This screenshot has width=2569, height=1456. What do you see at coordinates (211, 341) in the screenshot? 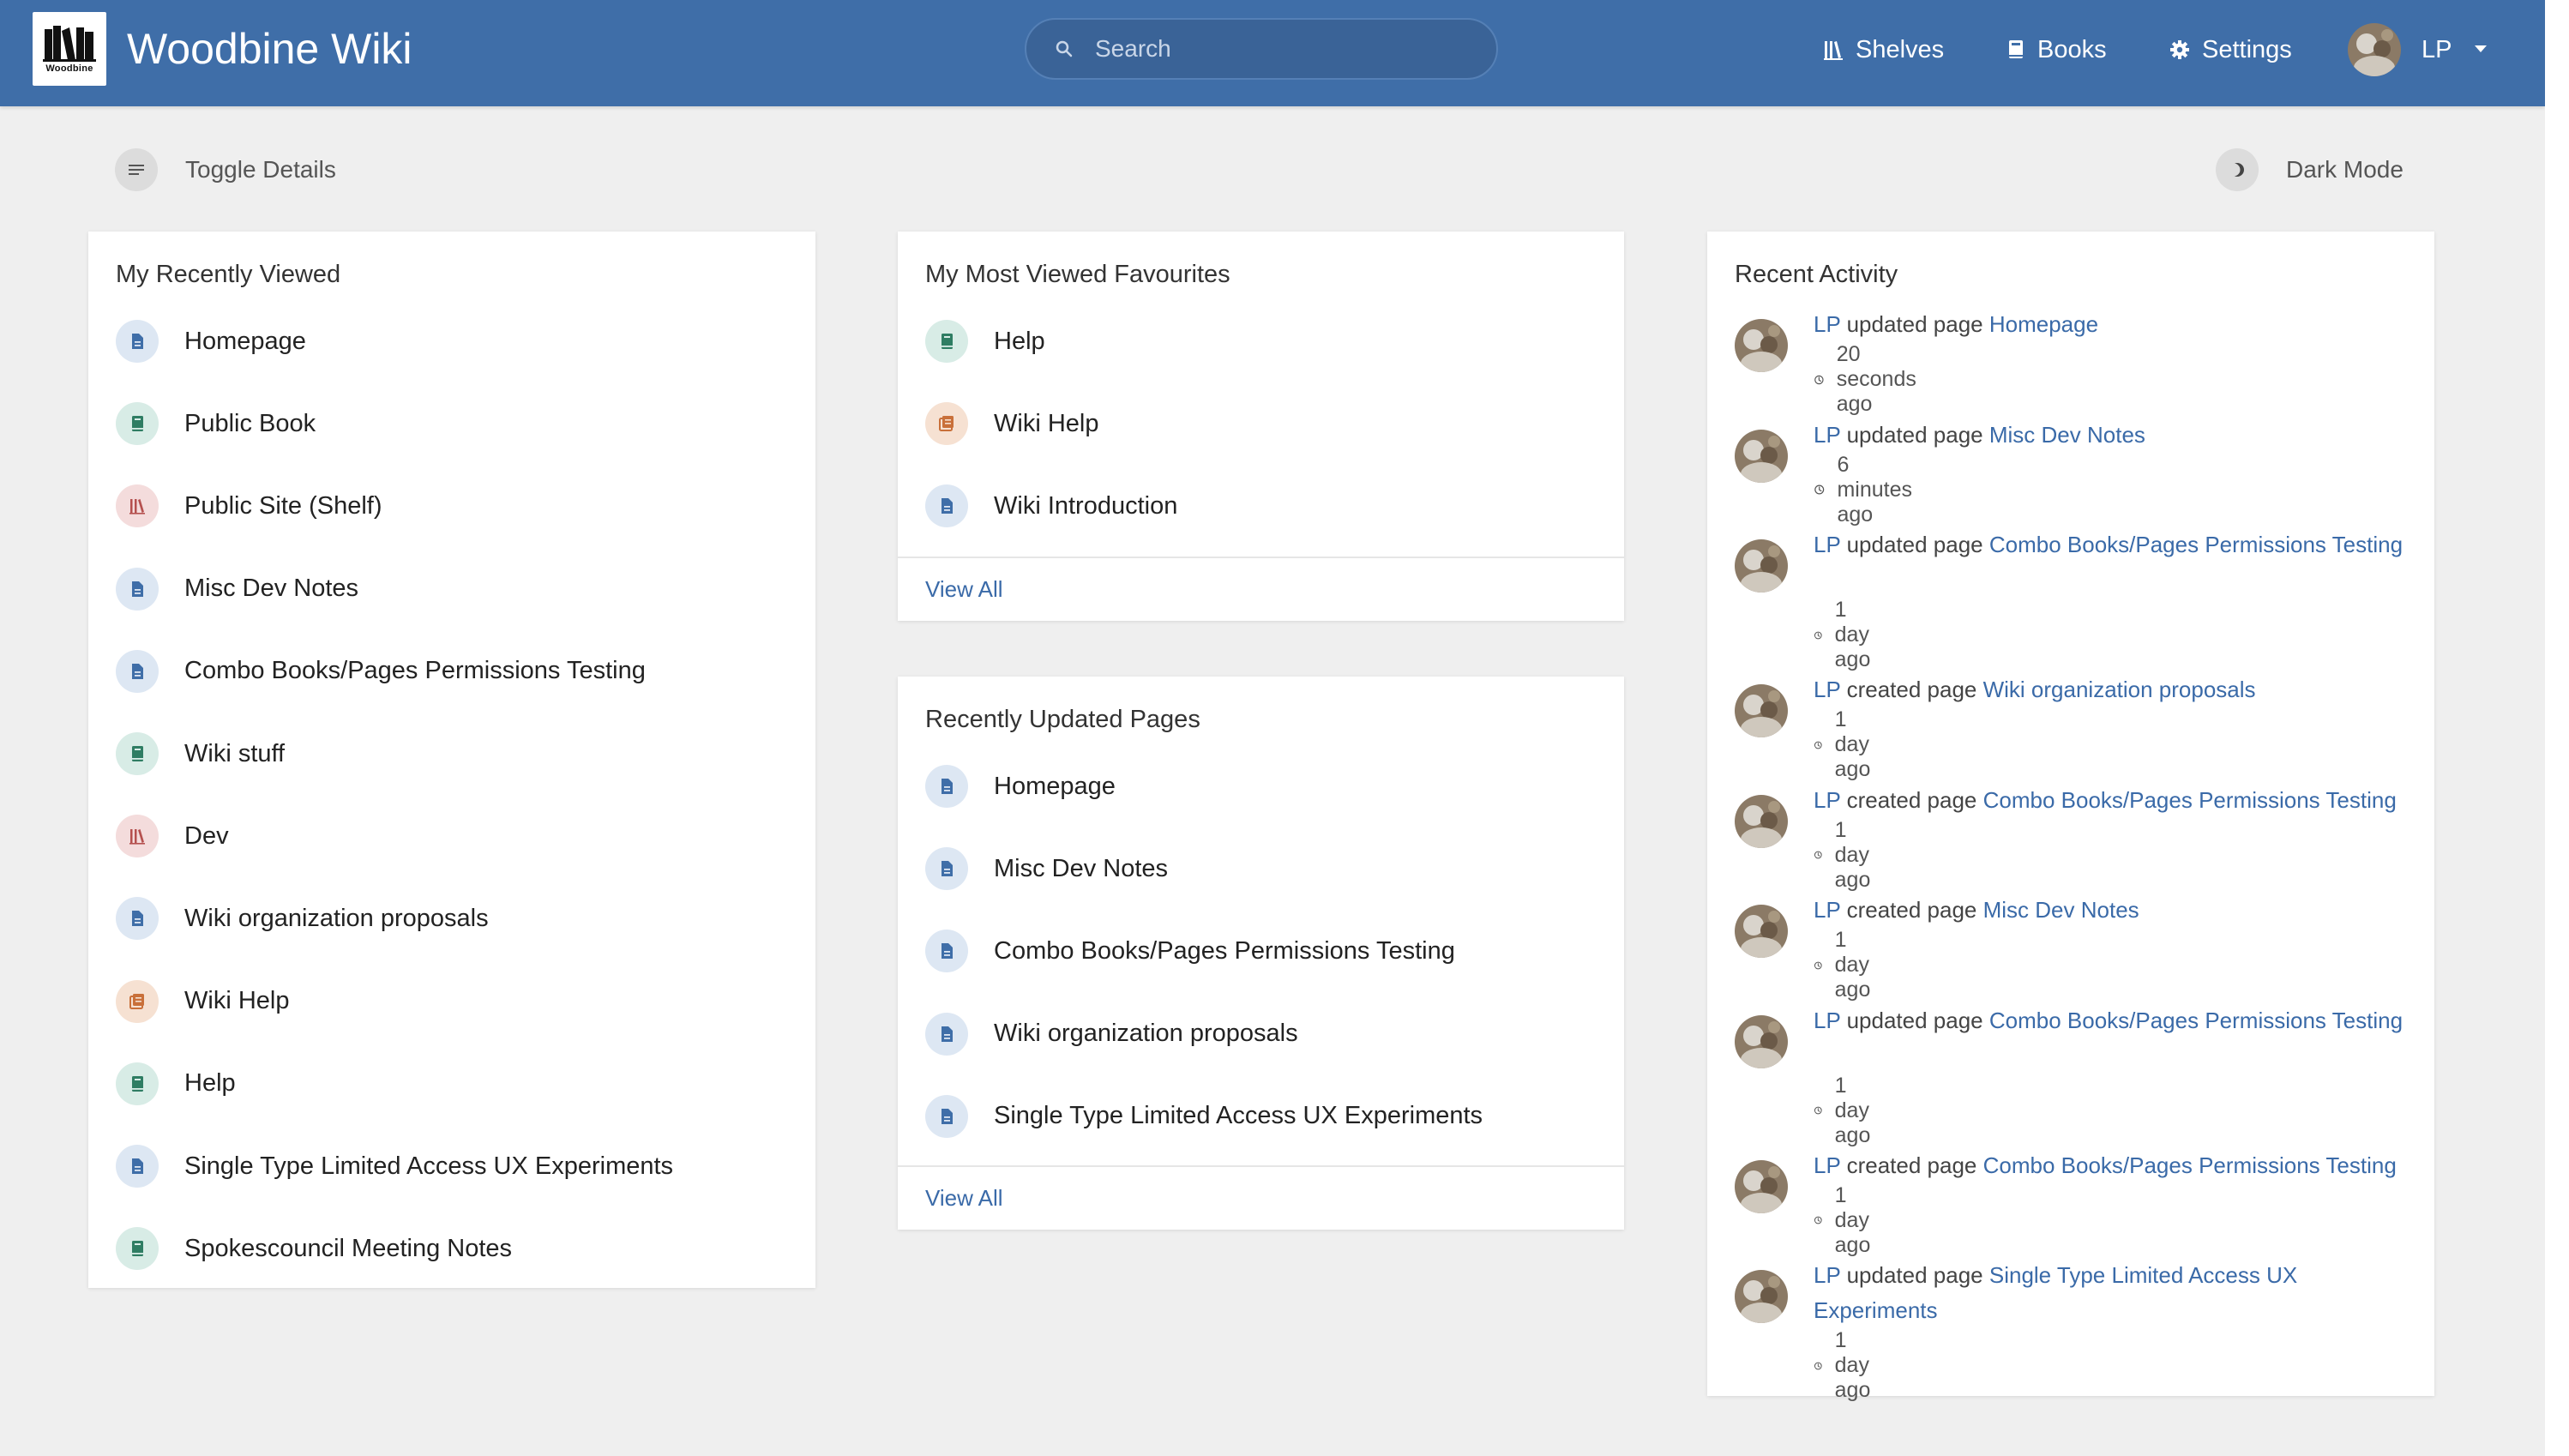
I see `recently-viewed-item: Homepage` at bounding box center [211, 341].